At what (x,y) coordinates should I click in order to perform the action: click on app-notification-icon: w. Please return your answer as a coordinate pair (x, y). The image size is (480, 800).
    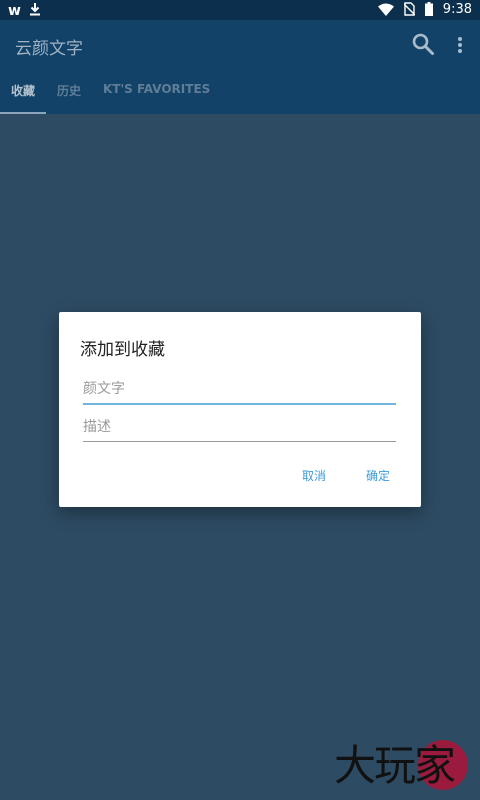
    Looking at the image, I should click on (14, 10).